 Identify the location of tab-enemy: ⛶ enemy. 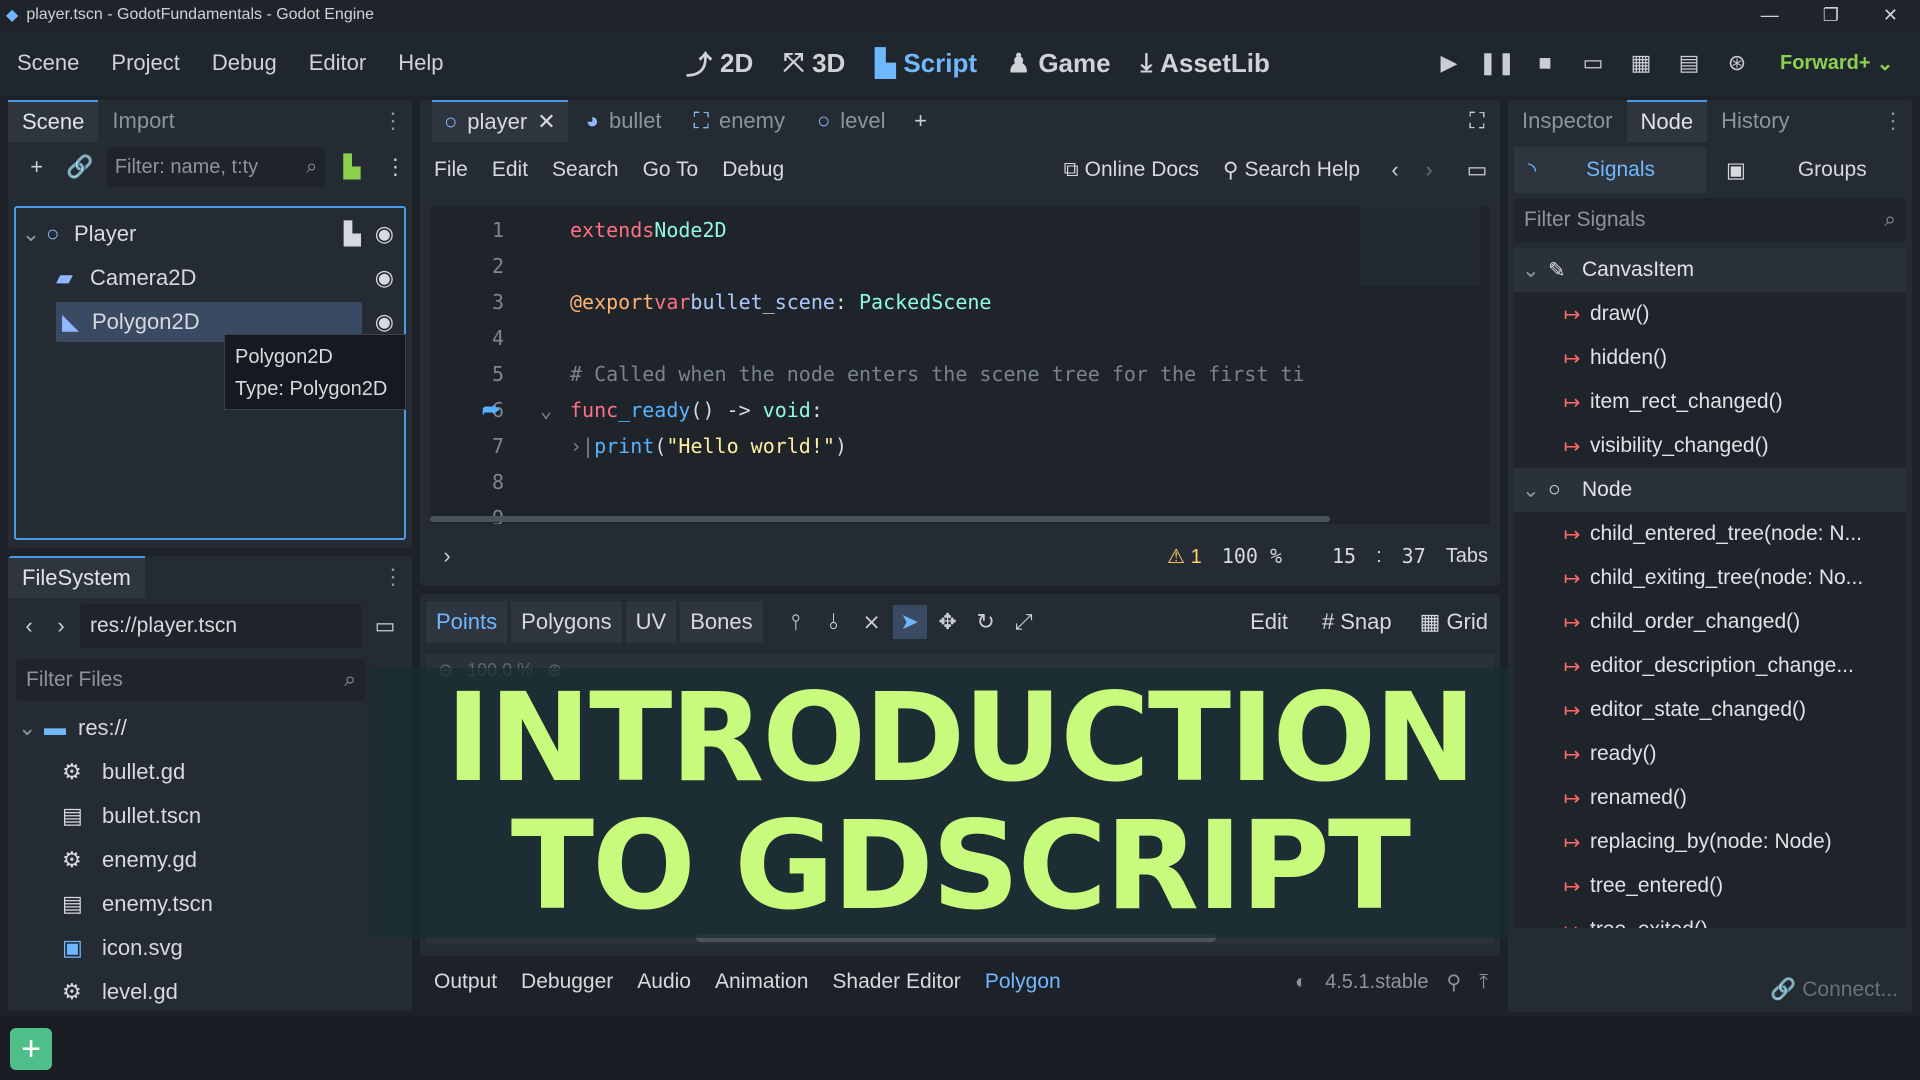
(739, 121).